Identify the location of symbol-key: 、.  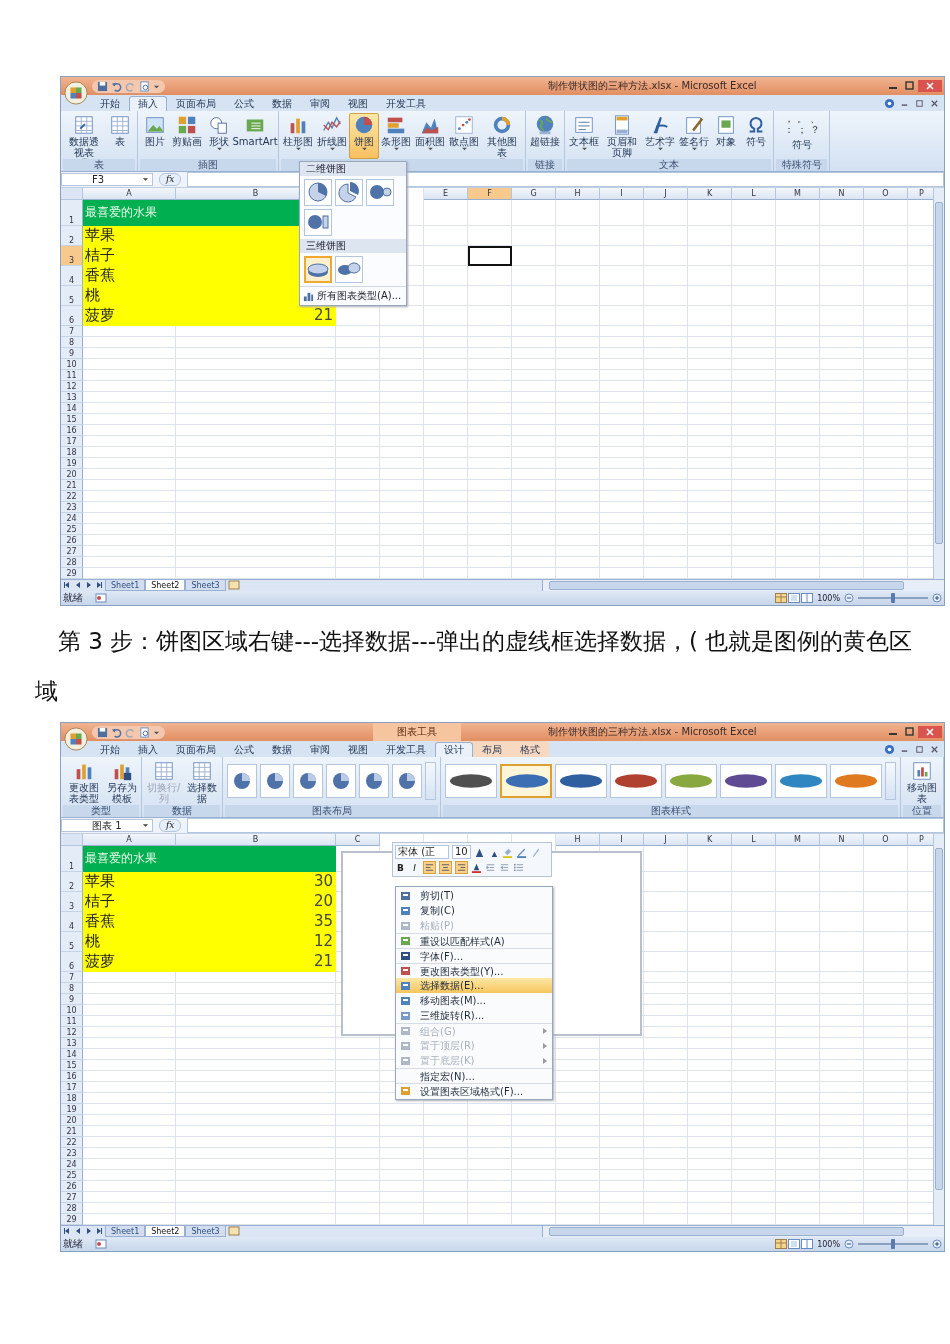
(814, 118).